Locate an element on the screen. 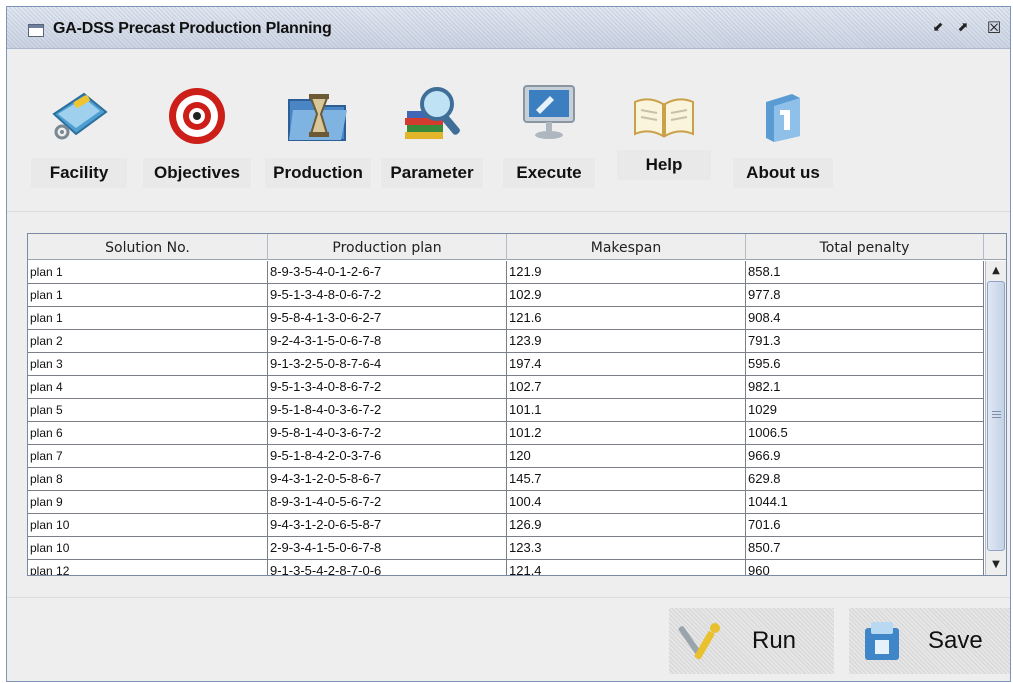 The image size is (1013, 683). cell-total-penalty: 701.6 is located at coordinates (865, 525).